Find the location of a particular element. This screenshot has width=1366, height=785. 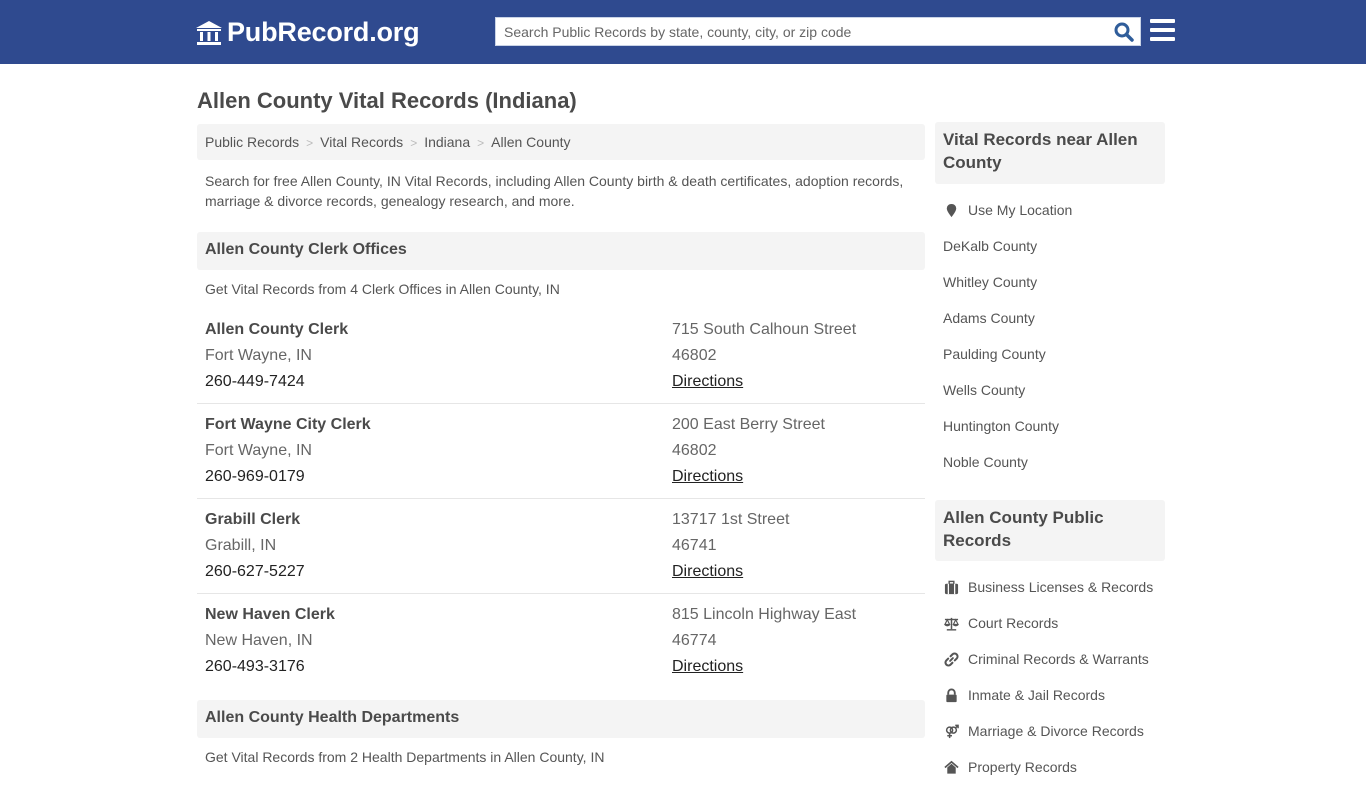

clerk-offices-heading: Allen County Clerk Offices is located at coordinates (561, 251).